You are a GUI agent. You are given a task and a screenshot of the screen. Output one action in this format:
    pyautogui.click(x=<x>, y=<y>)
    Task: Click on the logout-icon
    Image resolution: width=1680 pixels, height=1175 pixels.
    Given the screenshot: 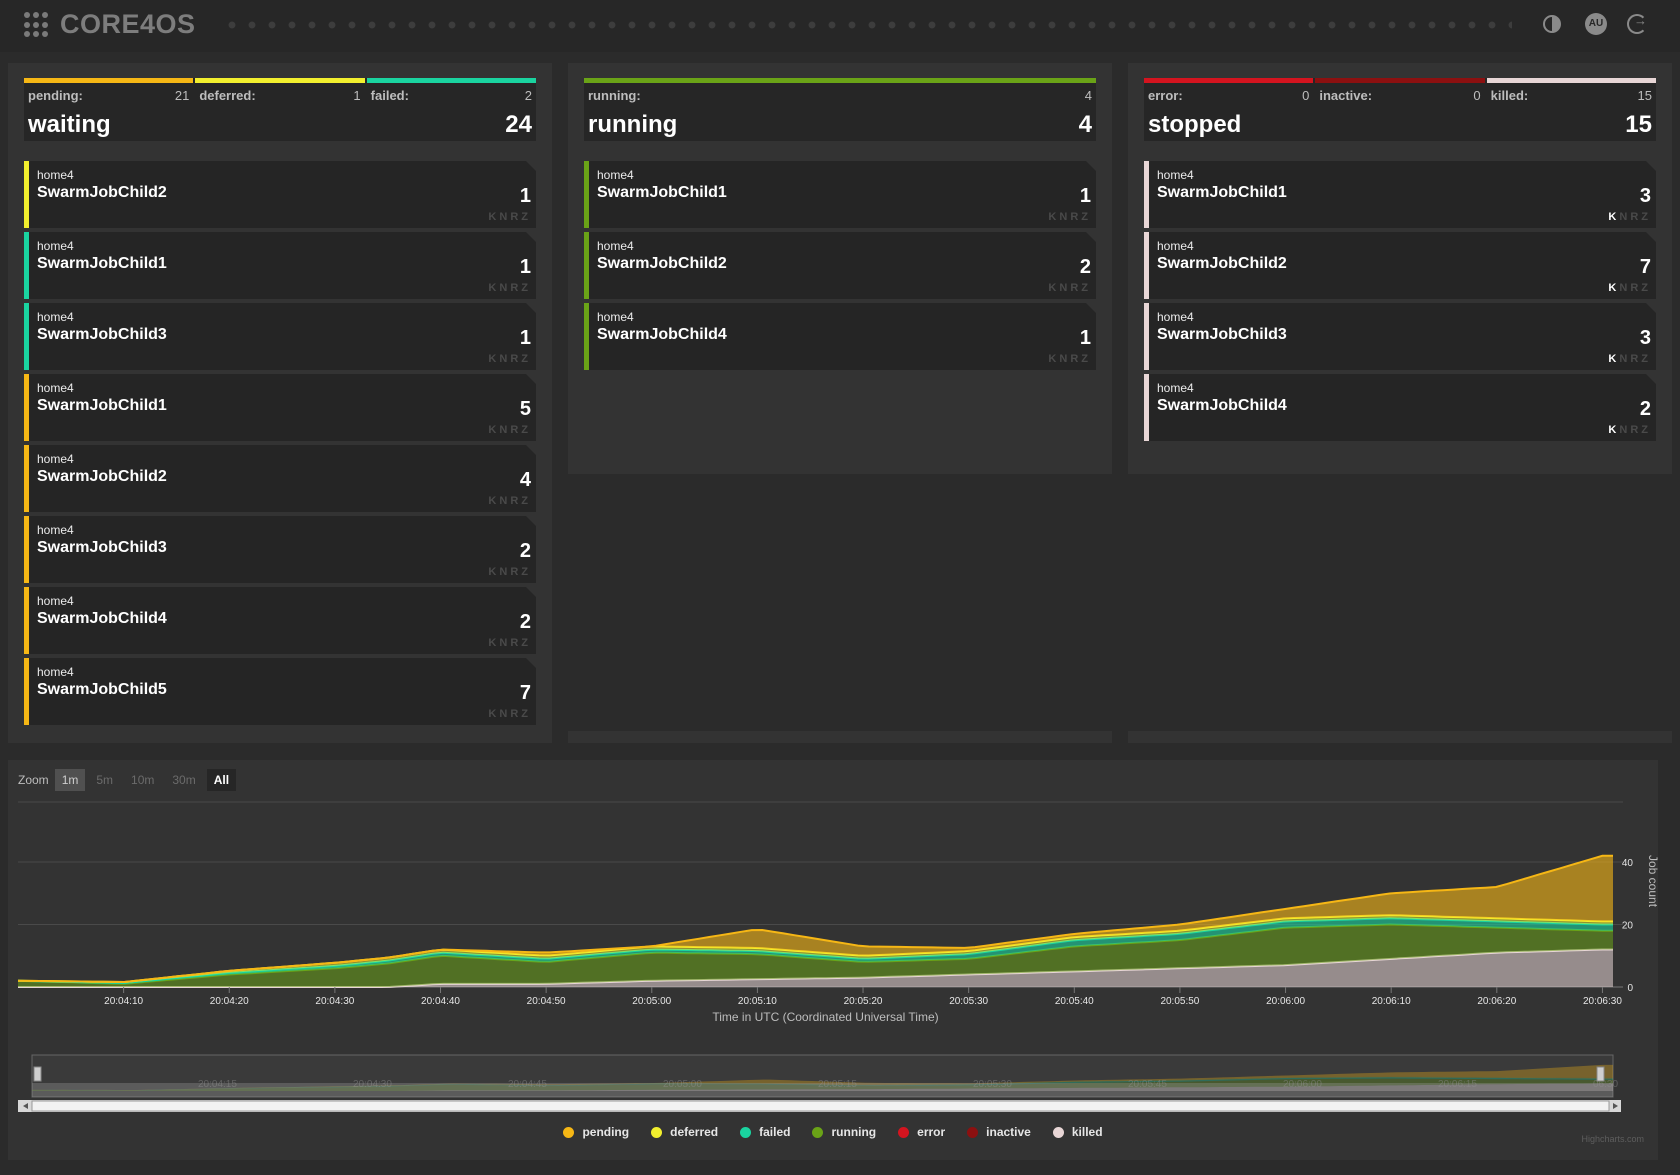 What is the action you would take?
    pyautogui.click(x=1637, y=23)
    